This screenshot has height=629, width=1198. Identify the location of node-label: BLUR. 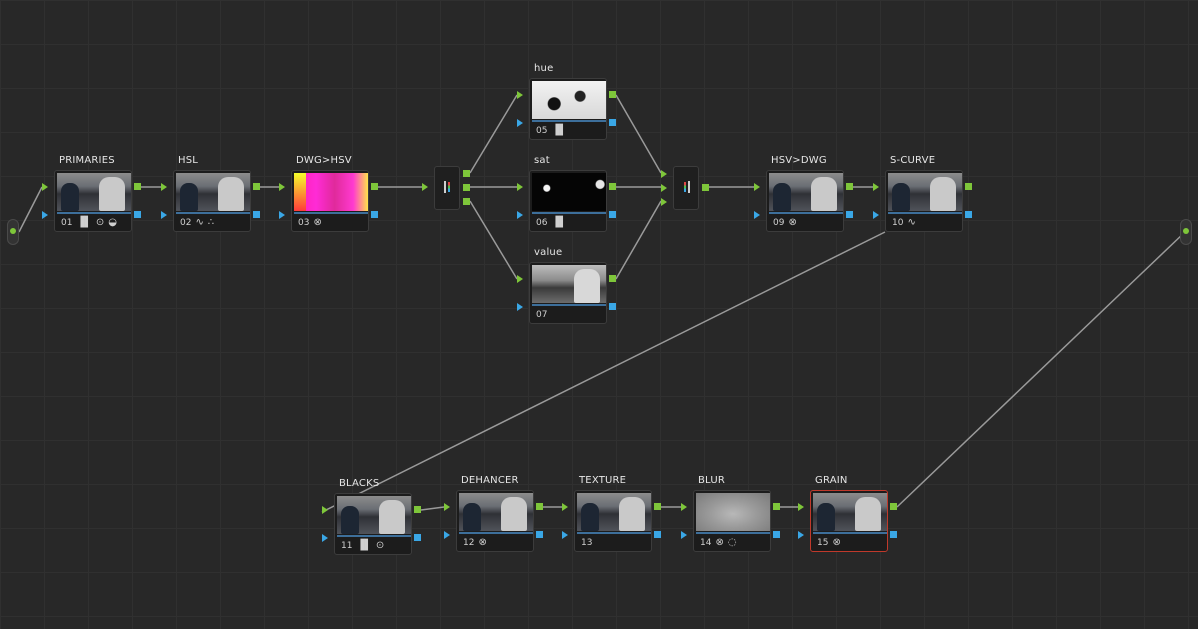
(712, 480).